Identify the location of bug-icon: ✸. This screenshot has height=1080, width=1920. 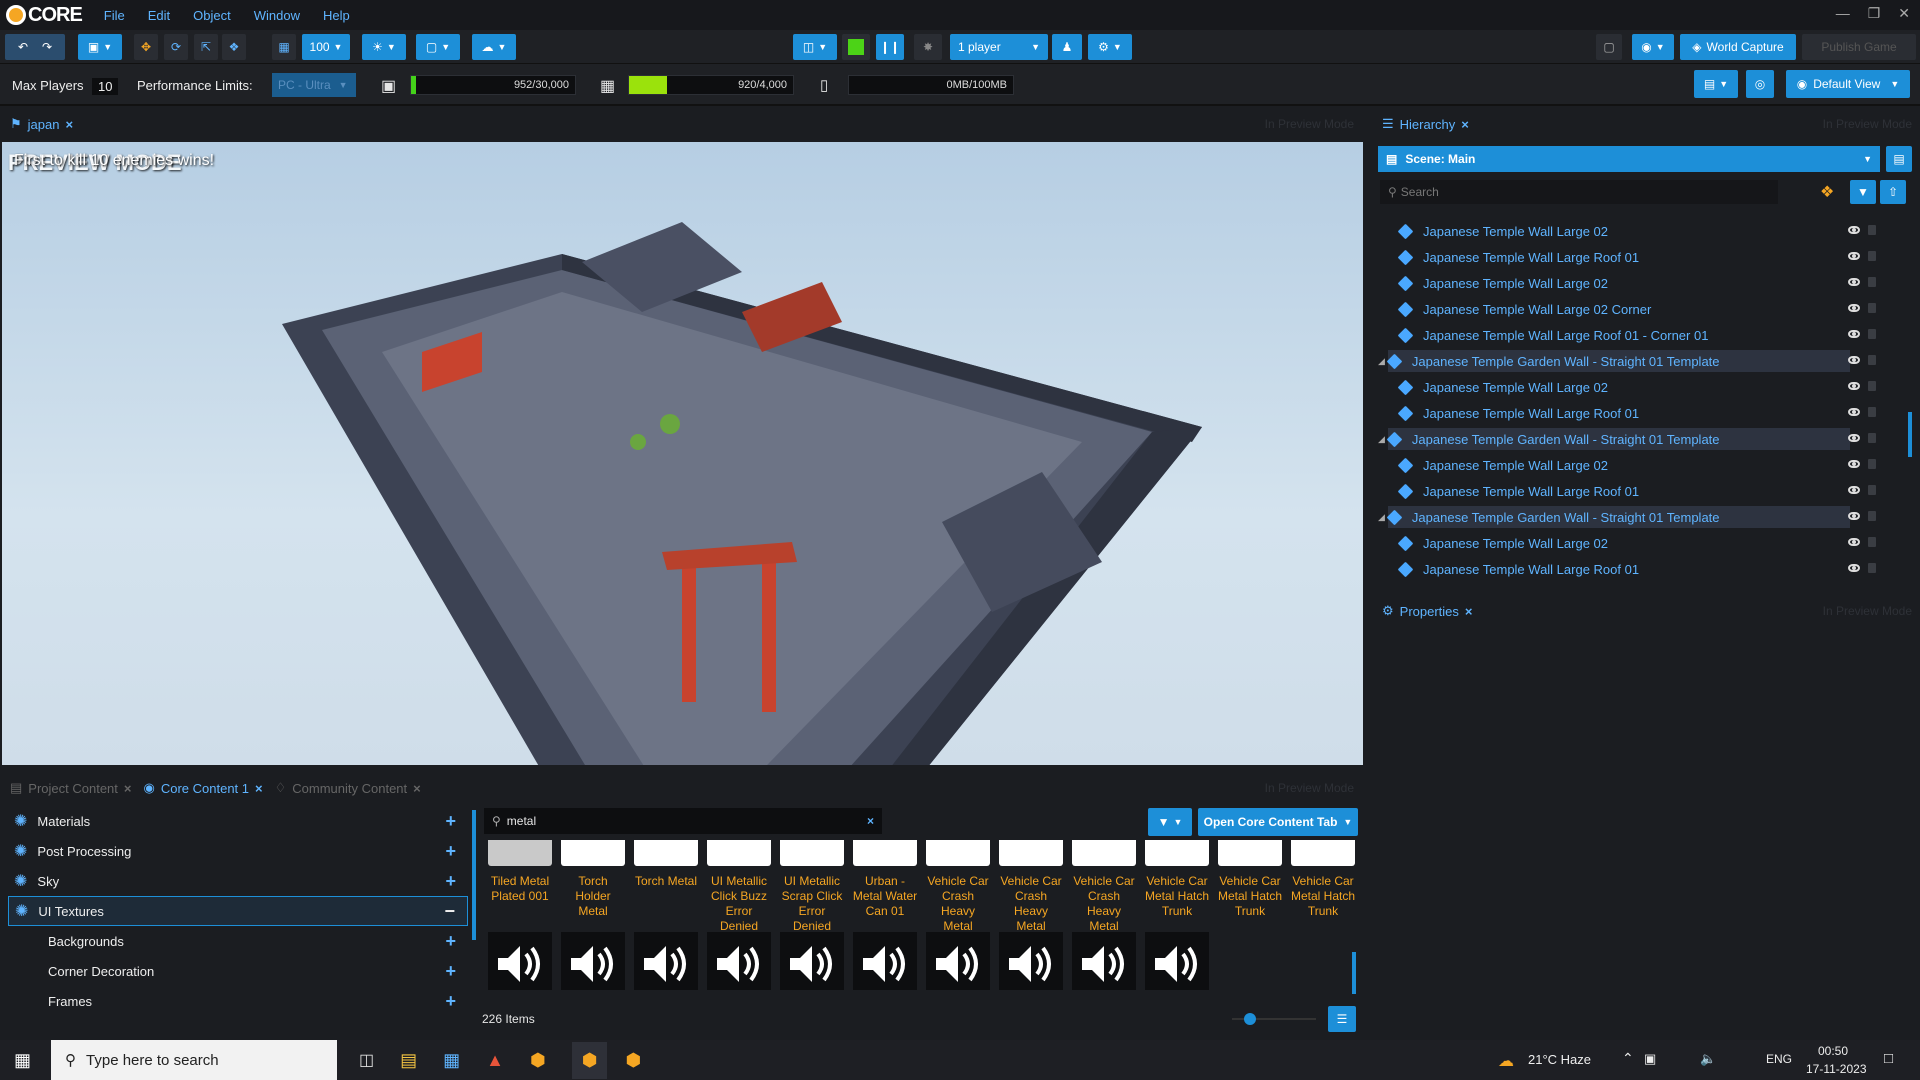
(928, 47).